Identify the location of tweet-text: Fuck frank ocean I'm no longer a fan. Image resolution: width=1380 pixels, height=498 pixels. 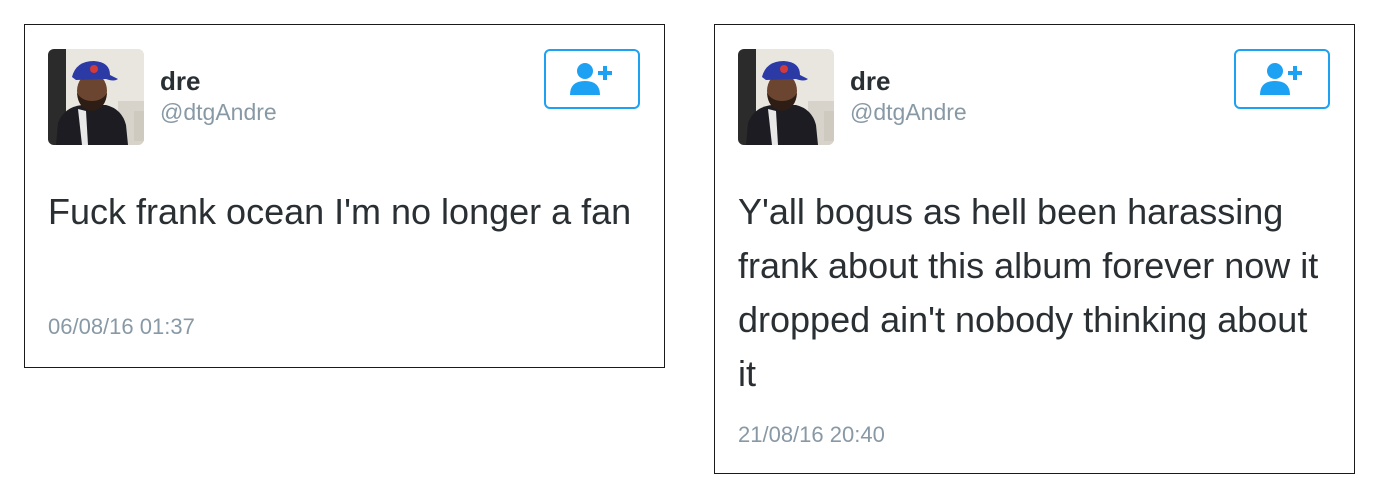
(340, 211).